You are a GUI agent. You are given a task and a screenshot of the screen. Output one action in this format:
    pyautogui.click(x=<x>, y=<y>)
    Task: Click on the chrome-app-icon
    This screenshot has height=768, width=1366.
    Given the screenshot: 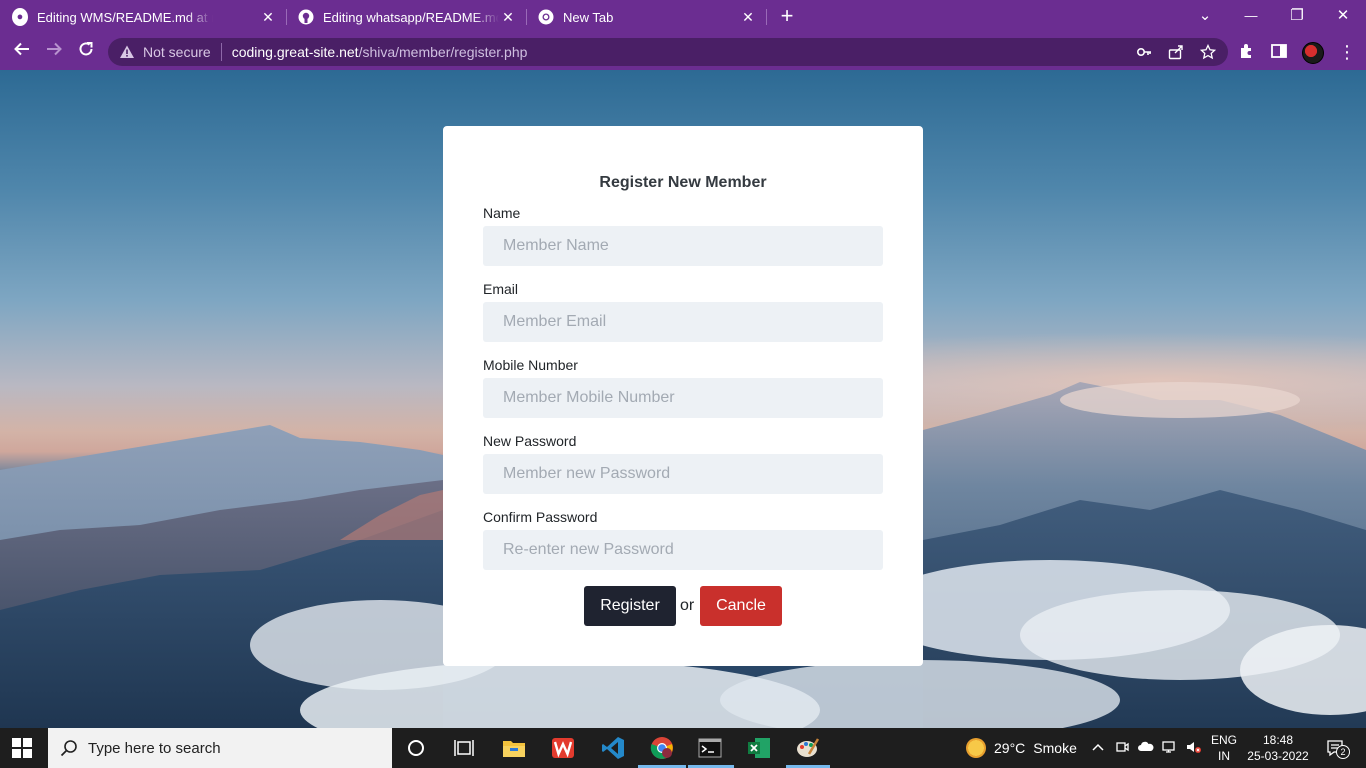 What is the action you would take?
    pyautogui.click(x=662, y=748)
    